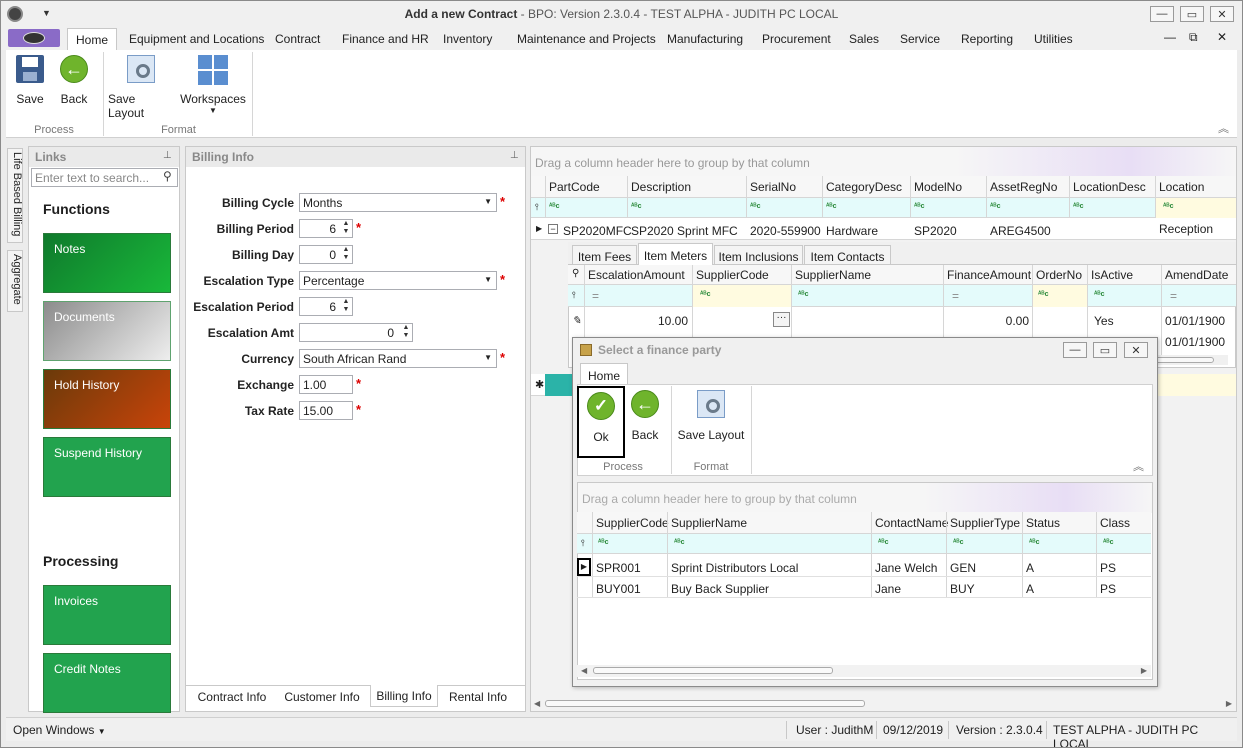 The width and height of the screenshot is (1243, 748). Describe the element at coordinates (604, 374) in the screenshot. I see `dialog-tab-home: Home` at that location.